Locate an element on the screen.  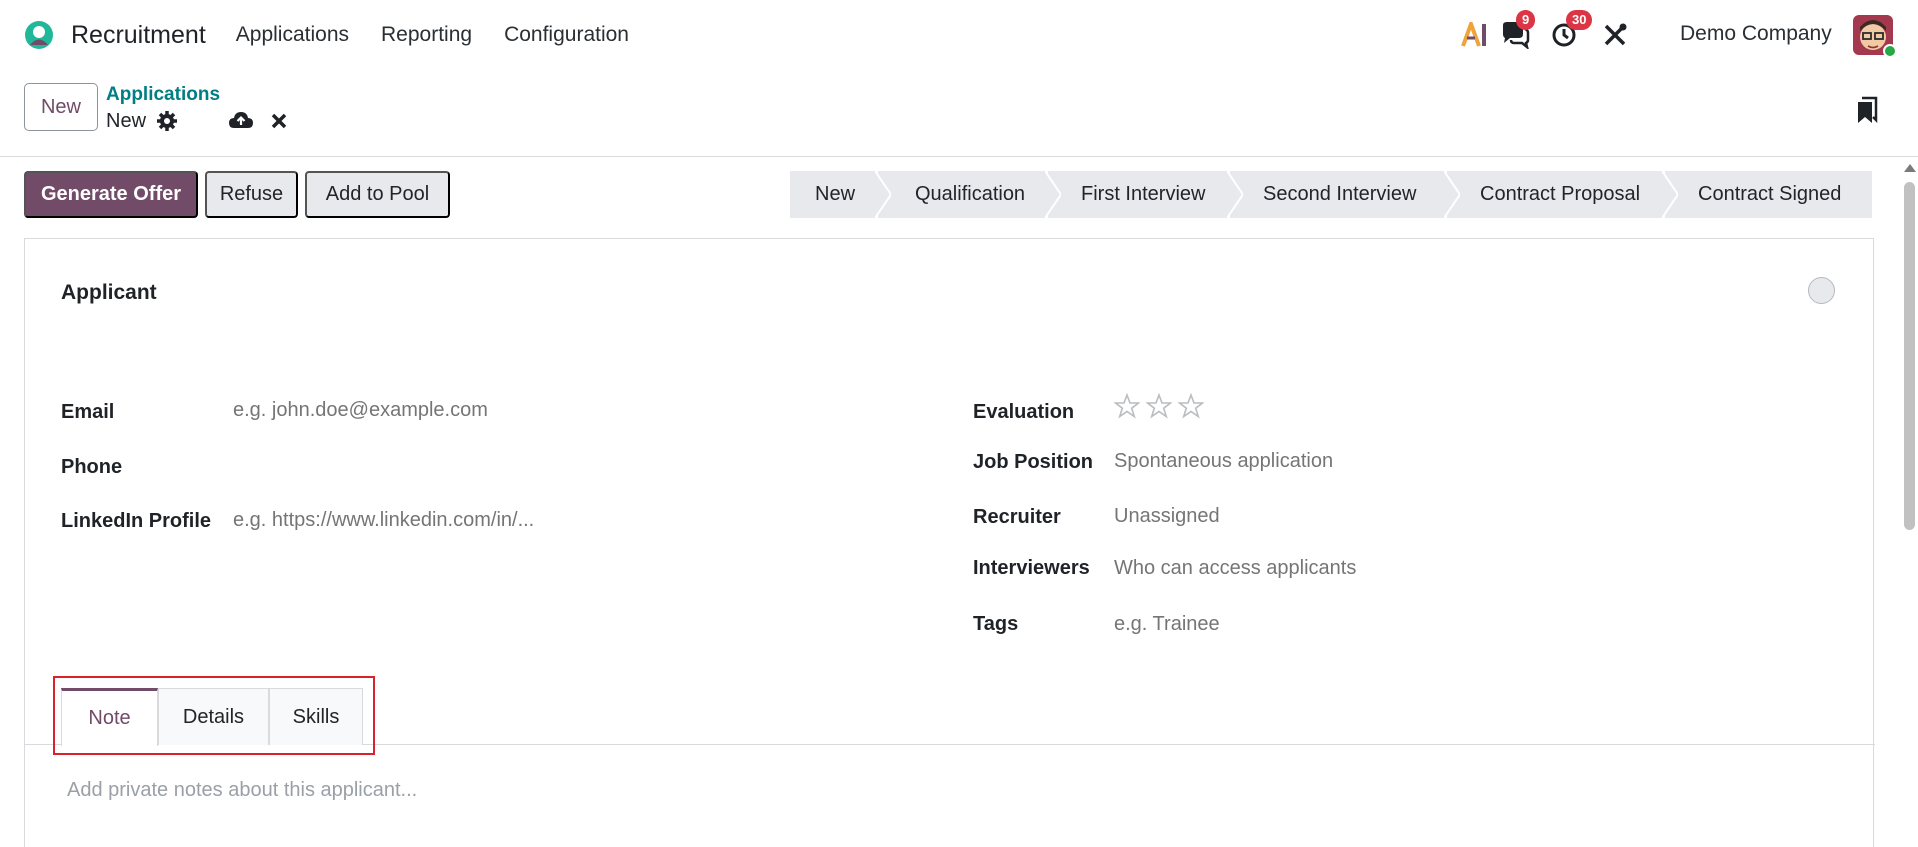
messages-badge: 9 is located at coordinates (1526, 20).